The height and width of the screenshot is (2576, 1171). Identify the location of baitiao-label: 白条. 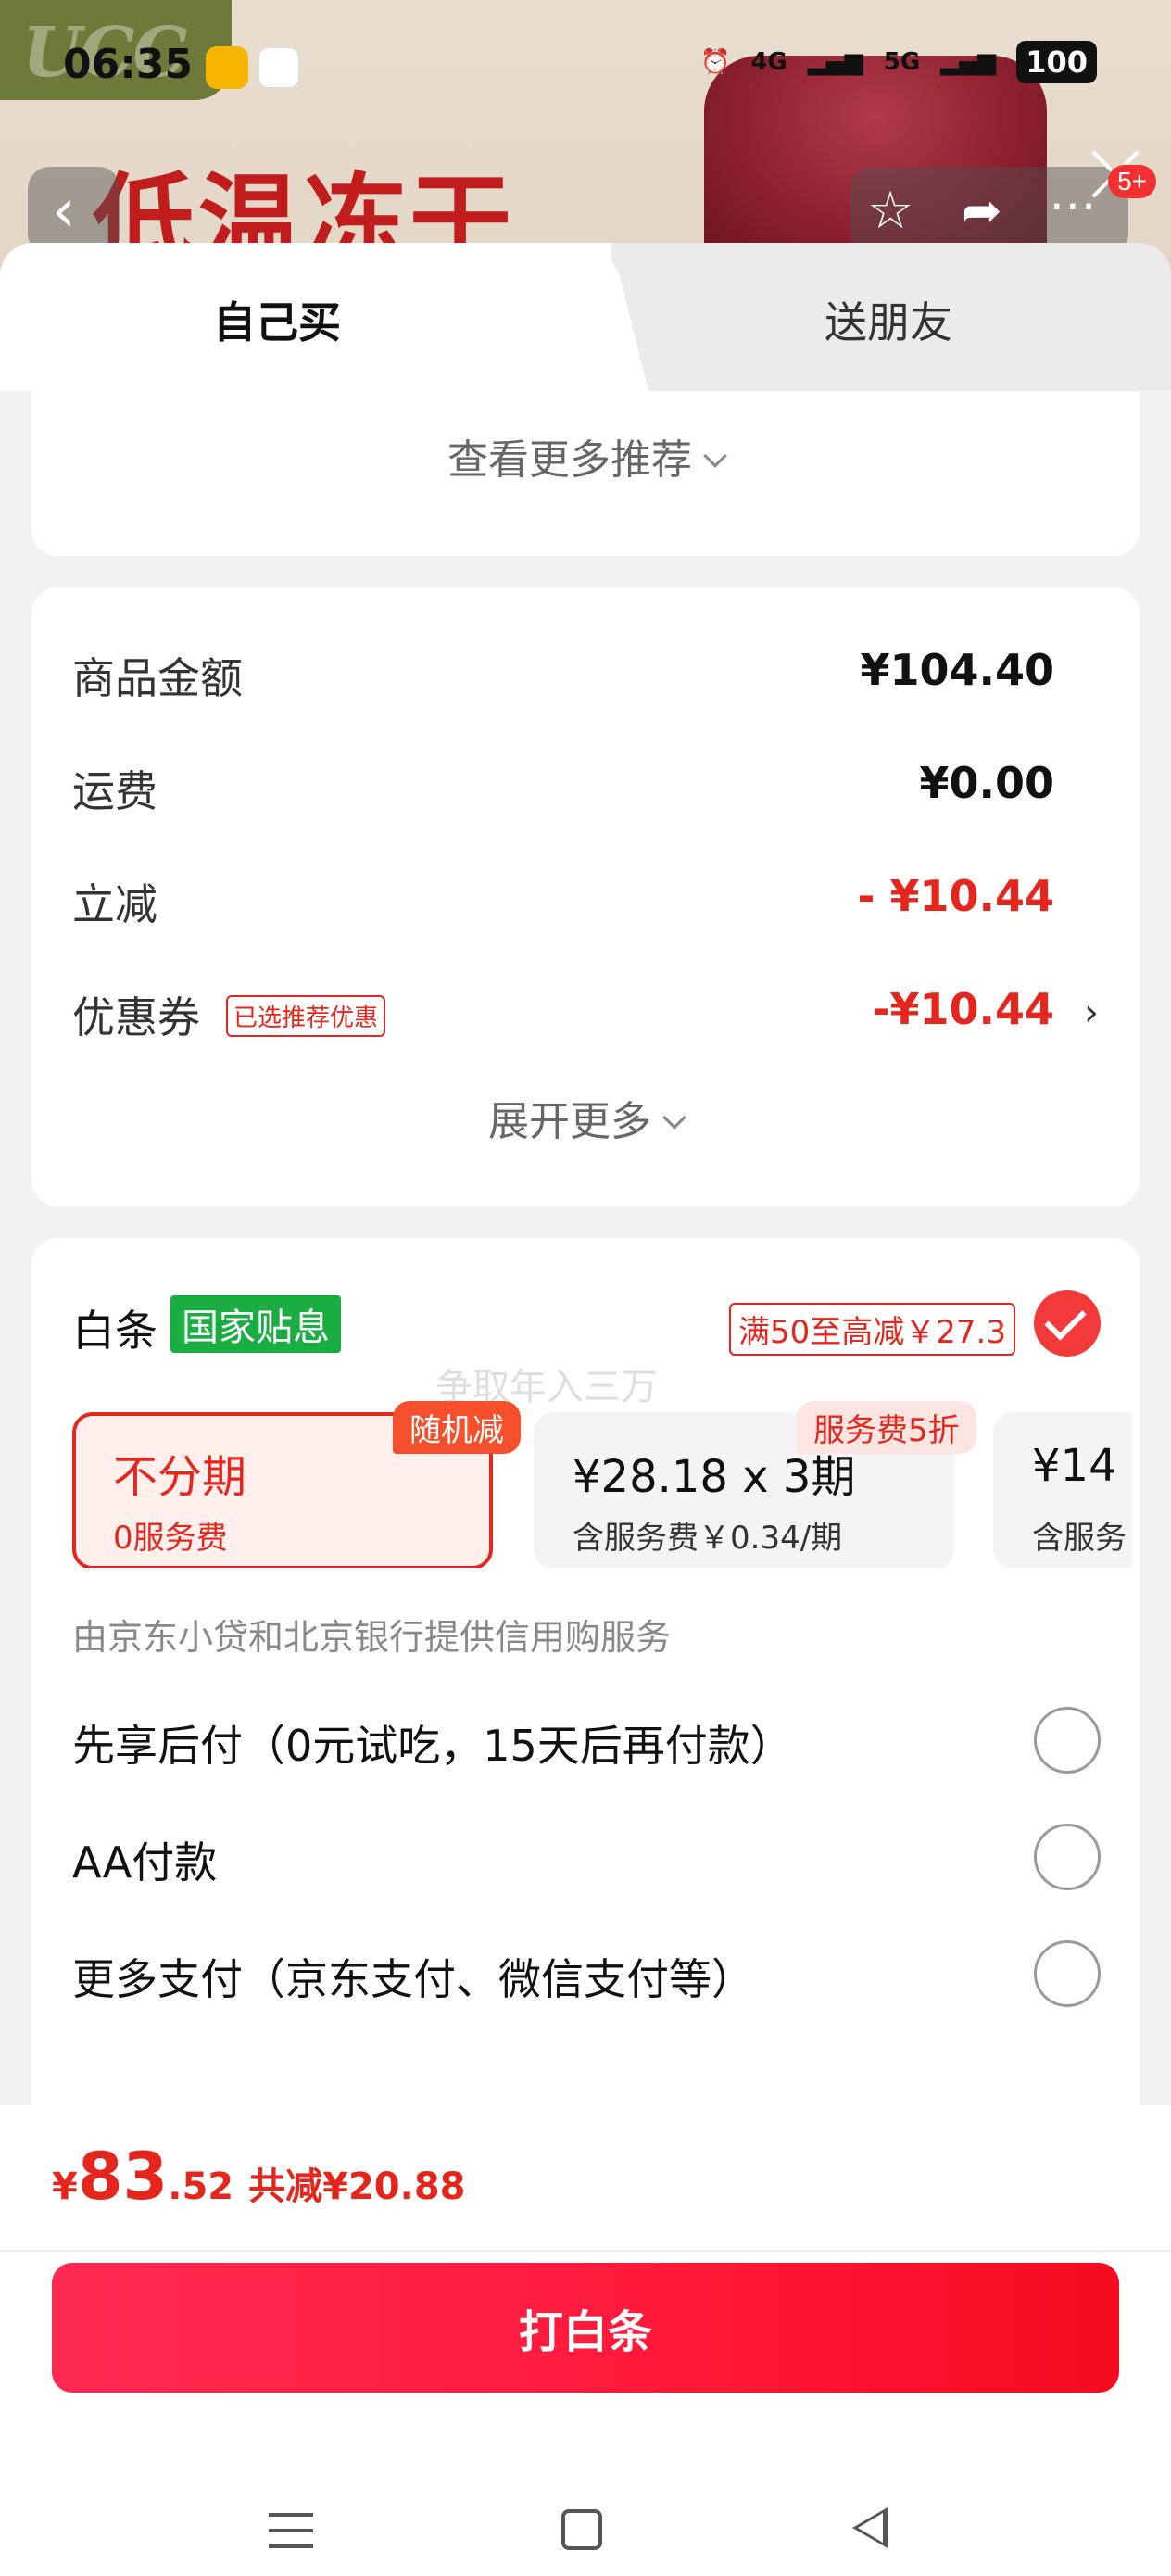
(115, 1331).